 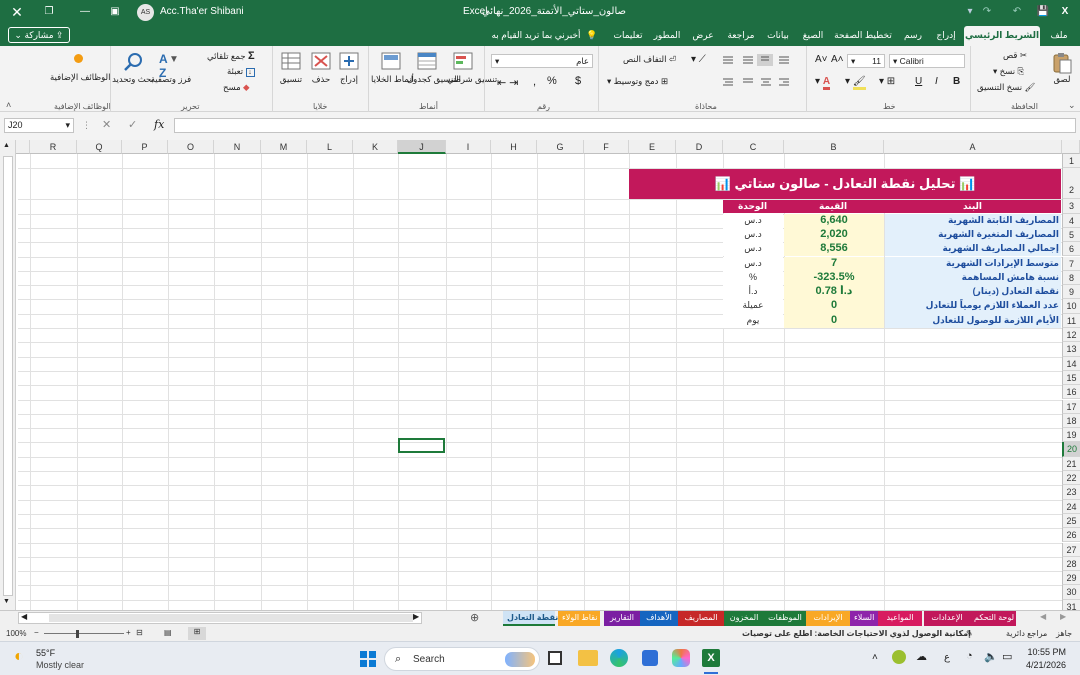 I want to click on sheet-tab: الإعدادات, so click(x=947, y=618).